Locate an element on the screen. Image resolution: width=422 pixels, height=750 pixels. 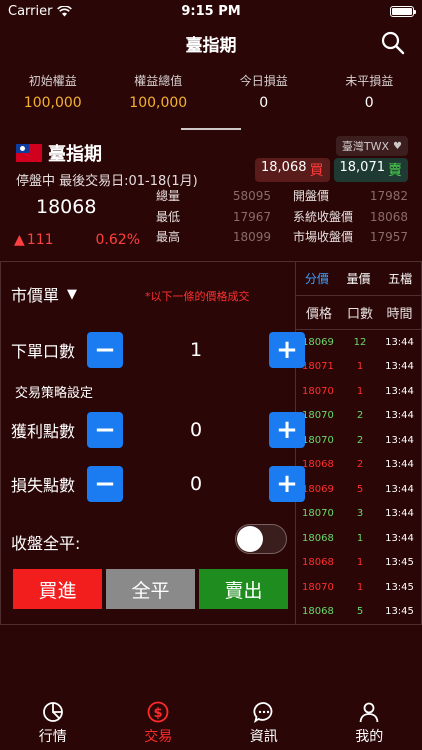
summary-label: 權益總值 is located at coordinates (158, 81).